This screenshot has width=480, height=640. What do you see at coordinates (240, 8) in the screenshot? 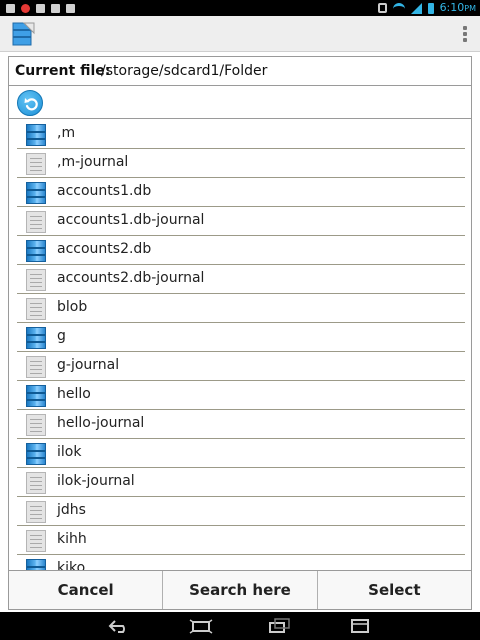
I see `status-bar: 6:10PM` at bounding box center [240, 8].